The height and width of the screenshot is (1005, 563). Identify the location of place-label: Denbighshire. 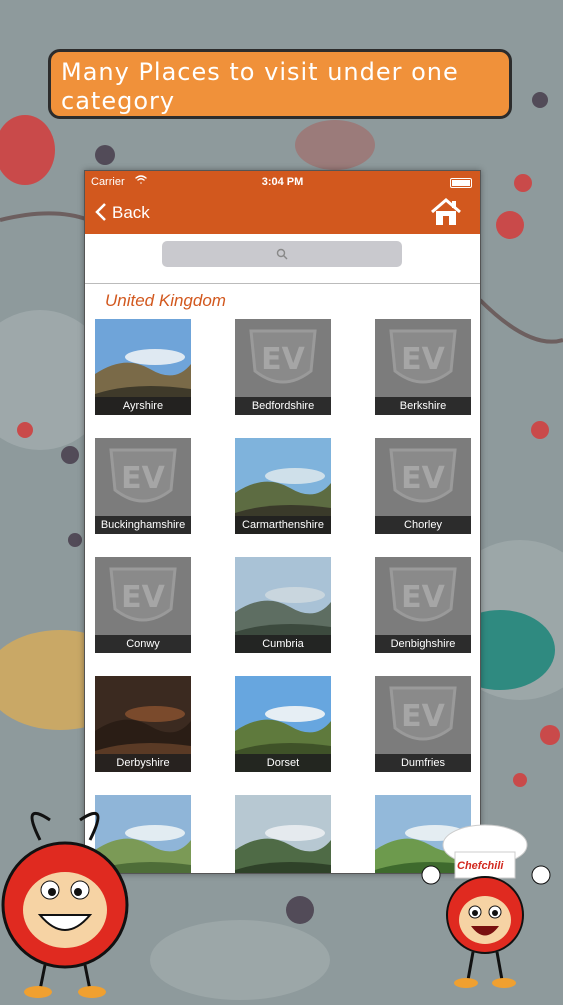
(423, 644).